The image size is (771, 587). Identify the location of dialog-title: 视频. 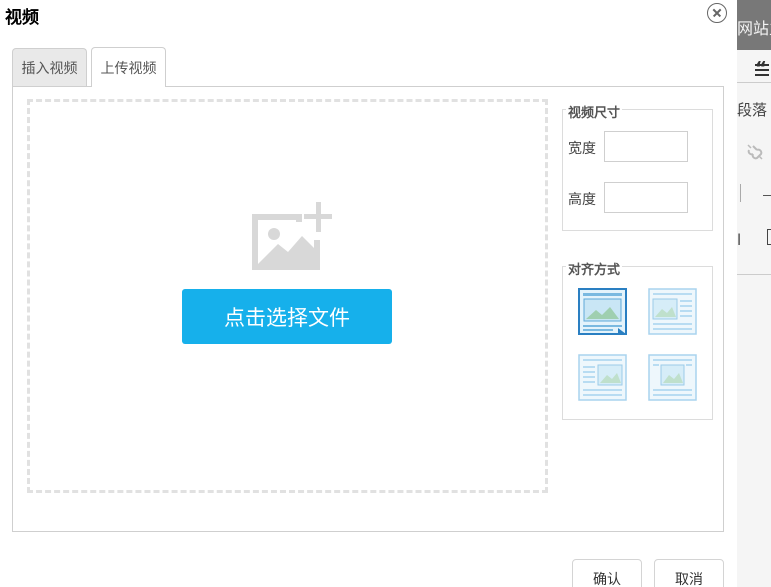
(22, 18).